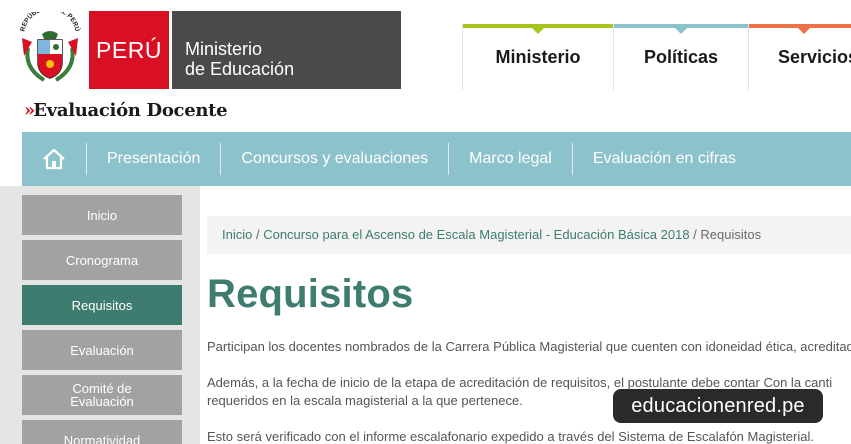 This screenshot has width=851, height=444. Describe the element at coordinates (29, 110) in the screenshot. I see `brand-chevron-icon: »` at that location.